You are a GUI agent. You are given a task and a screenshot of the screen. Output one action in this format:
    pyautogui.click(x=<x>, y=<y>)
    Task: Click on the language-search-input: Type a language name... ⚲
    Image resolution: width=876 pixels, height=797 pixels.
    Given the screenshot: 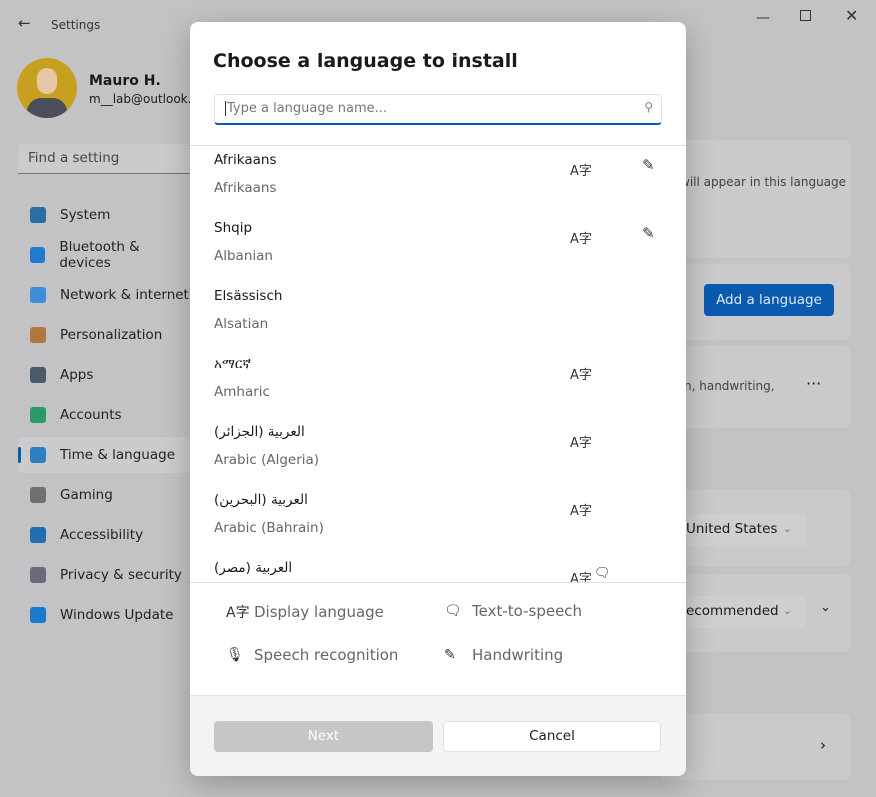 What is the action you would take?
    pyautogui.click(x=438, y=109)
    